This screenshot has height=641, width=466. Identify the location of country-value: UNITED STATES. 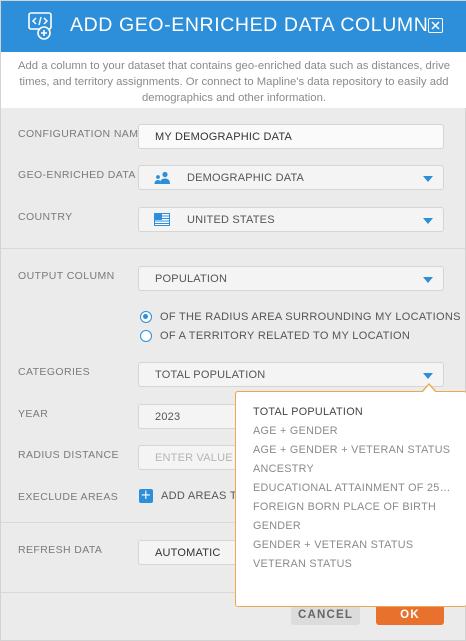
(231, 220).